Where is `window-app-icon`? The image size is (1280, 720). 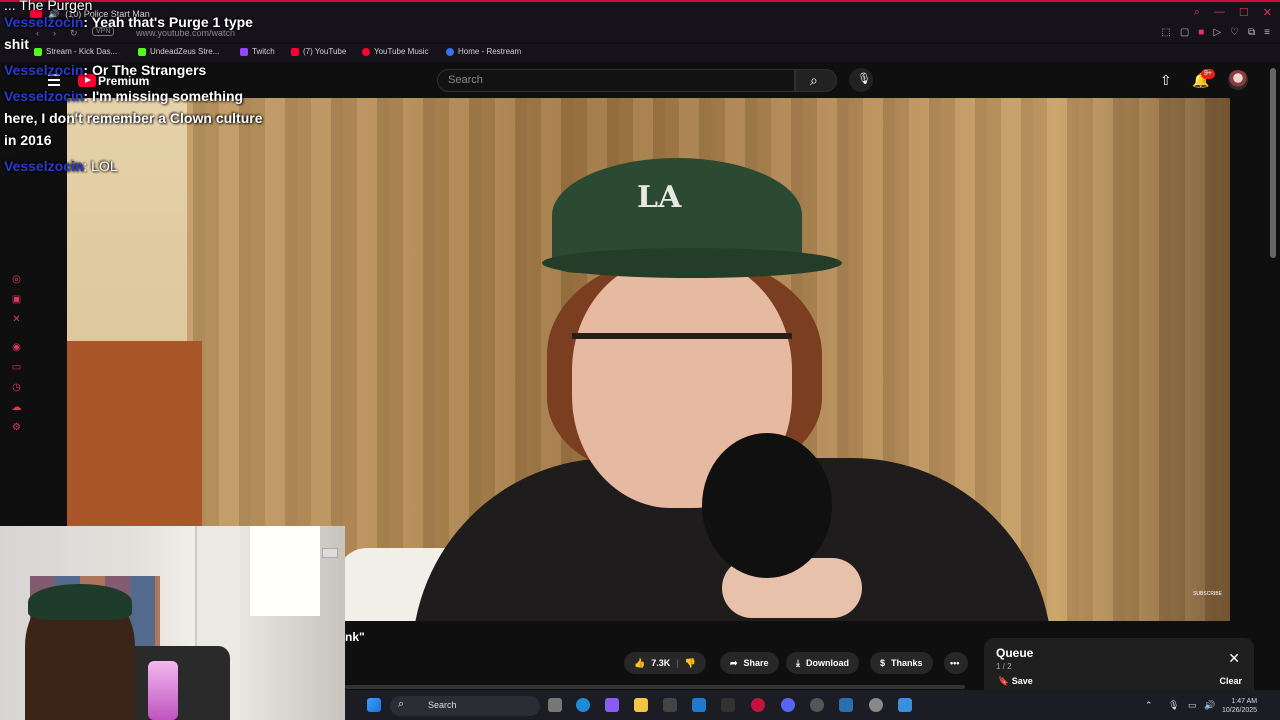
window-app-icon is located at coordinates (905, 705).